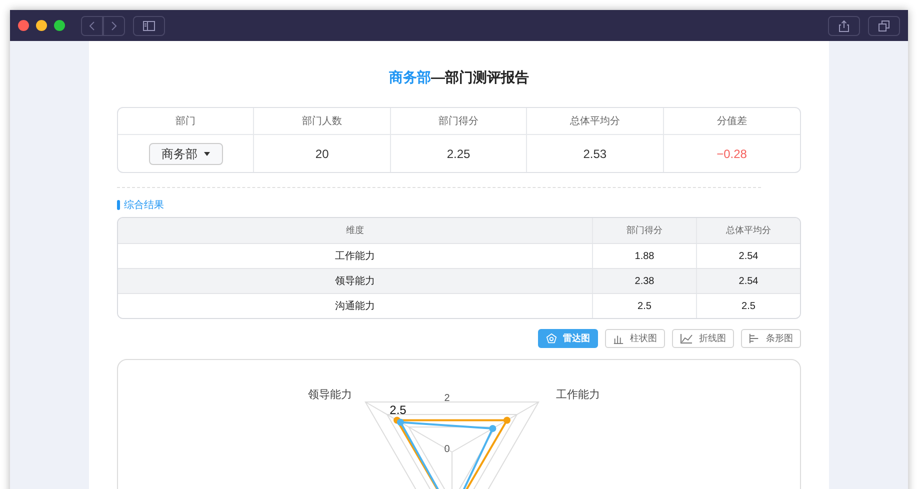  I want to click on table-cell-text: 20, so click(322, 154).